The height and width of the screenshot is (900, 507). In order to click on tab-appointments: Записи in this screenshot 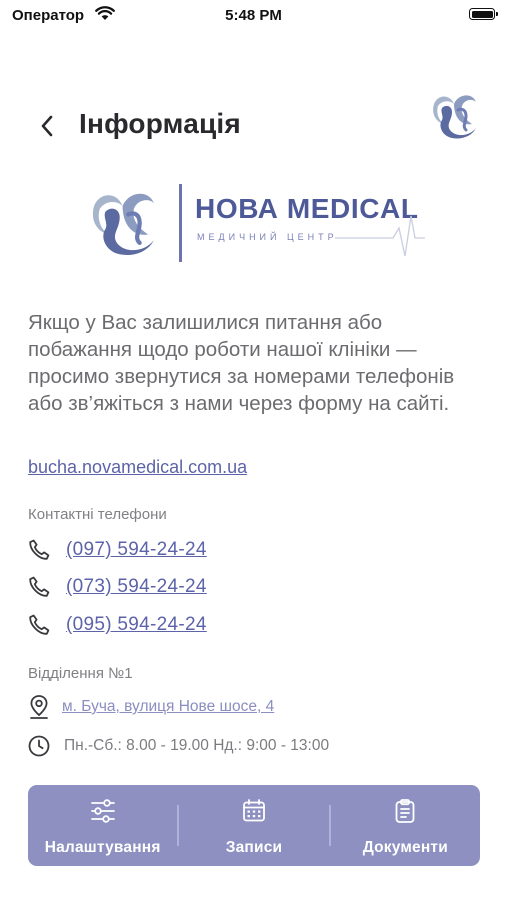, I will do `click(253, 825)`.